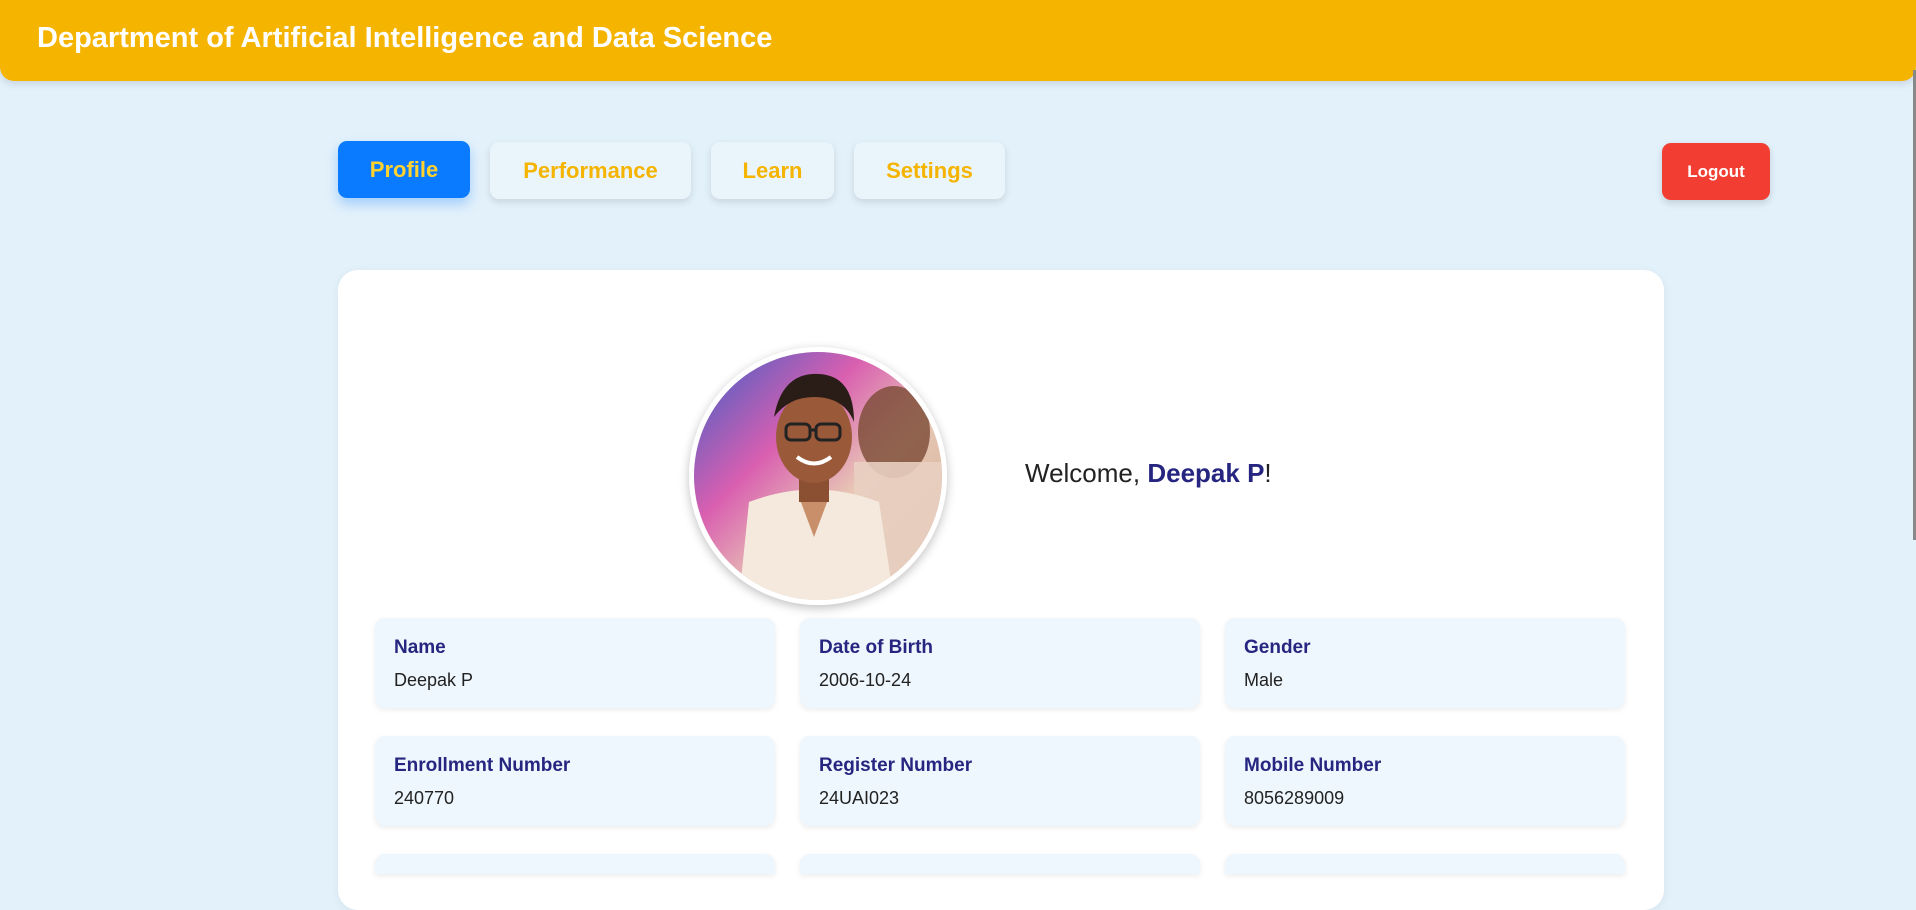 This screenshot has height=910, width=1916. What do you see at coordinates (1425, 663) in the screenshot?
I see `field-gender: Gender Male` at bounding box center [1425, 663].